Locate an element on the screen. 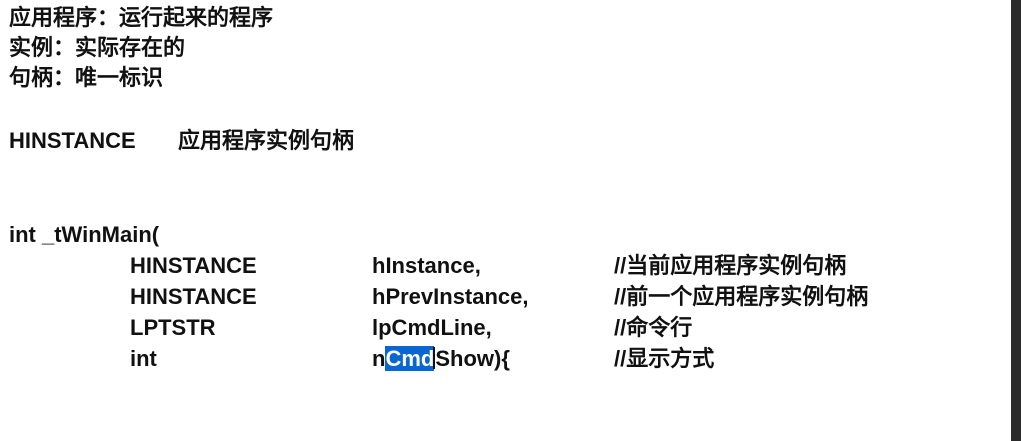 This screenshot has height=441, width=1021. param-name-prefix: n is located at coordinates (379, 358).